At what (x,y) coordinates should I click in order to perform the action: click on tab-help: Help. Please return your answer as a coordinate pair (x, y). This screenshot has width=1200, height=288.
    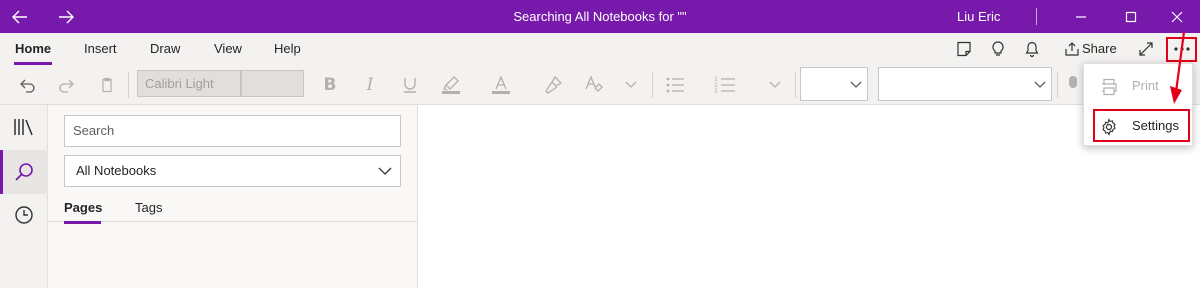
    Looking at the image, I should click on (287, 49).